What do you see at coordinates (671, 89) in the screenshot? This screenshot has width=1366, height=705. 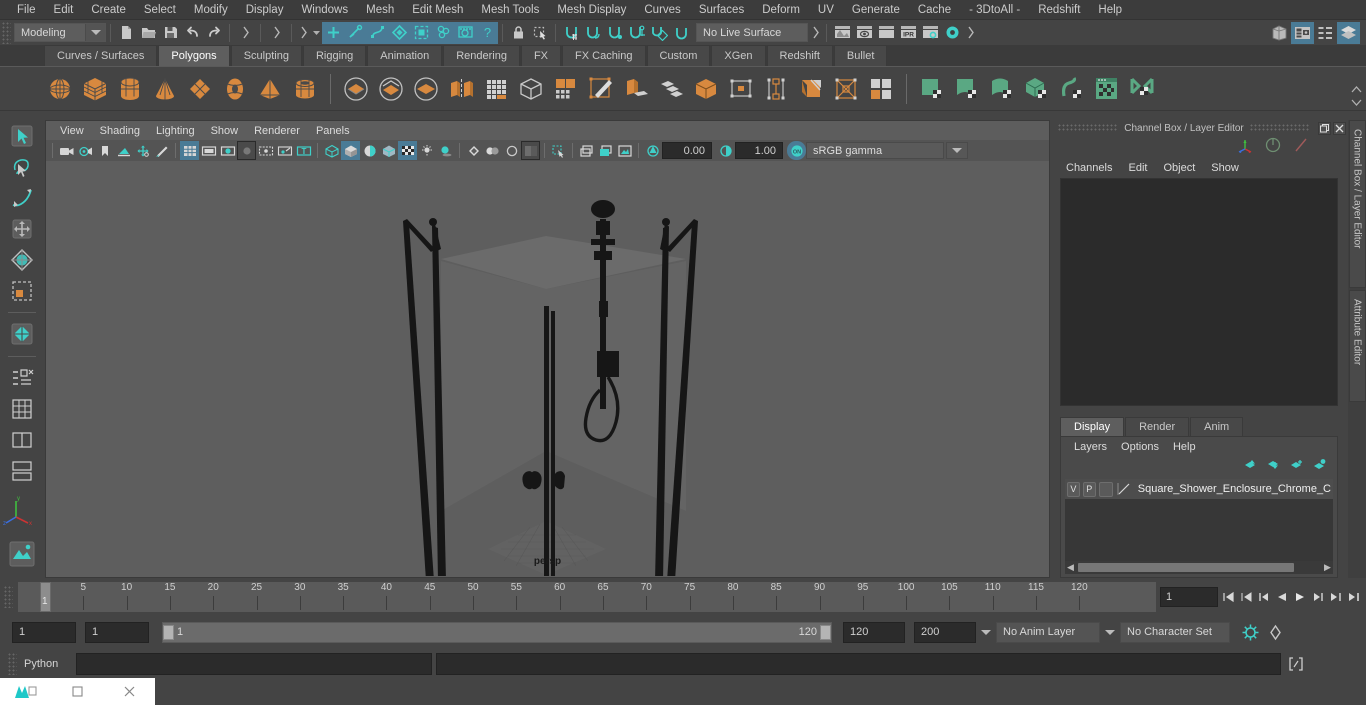 I see `bridge-icon` at bounding box center [671, 89].